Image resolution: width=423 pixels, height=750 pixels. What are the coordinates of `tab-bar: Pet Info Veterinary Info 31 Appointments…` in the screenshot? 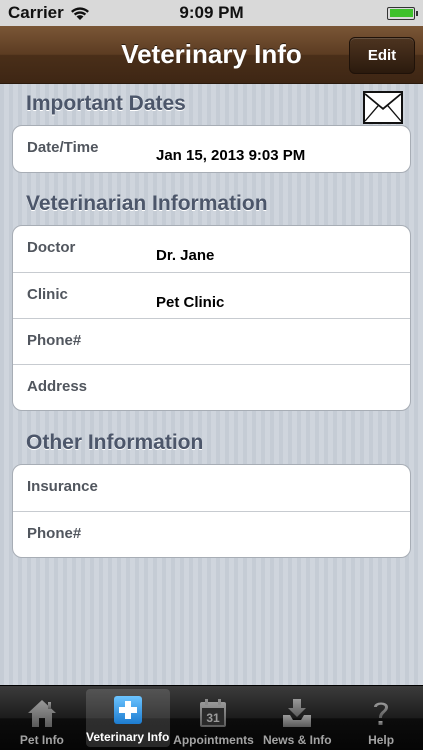 It's located at (211, 717).